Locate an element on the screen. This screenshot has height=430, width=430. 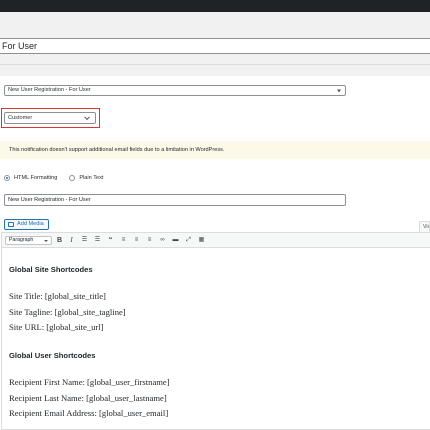
italic-icon: I is located at coordinates (71, 240).